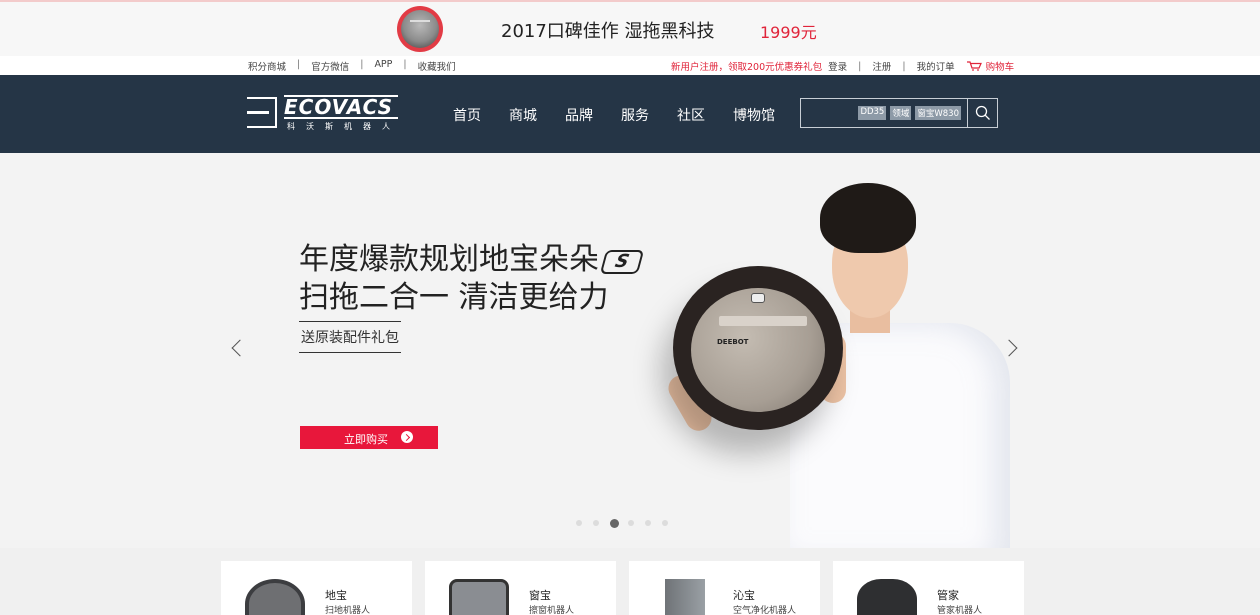 This screenshot has width=1260, height=615. Describe the element at coordinates (622, 262) in the screenshot. I see `s-badge-icon: S` at that location.